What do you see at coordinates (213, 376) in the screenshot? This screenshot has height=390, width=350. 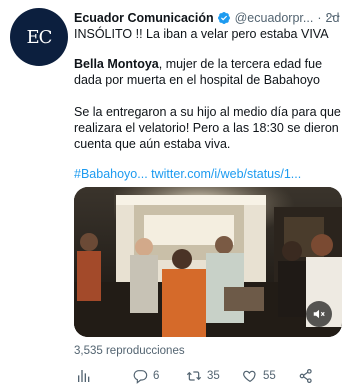 I see `retweet-count: 35` at bounding box center [213, 376].